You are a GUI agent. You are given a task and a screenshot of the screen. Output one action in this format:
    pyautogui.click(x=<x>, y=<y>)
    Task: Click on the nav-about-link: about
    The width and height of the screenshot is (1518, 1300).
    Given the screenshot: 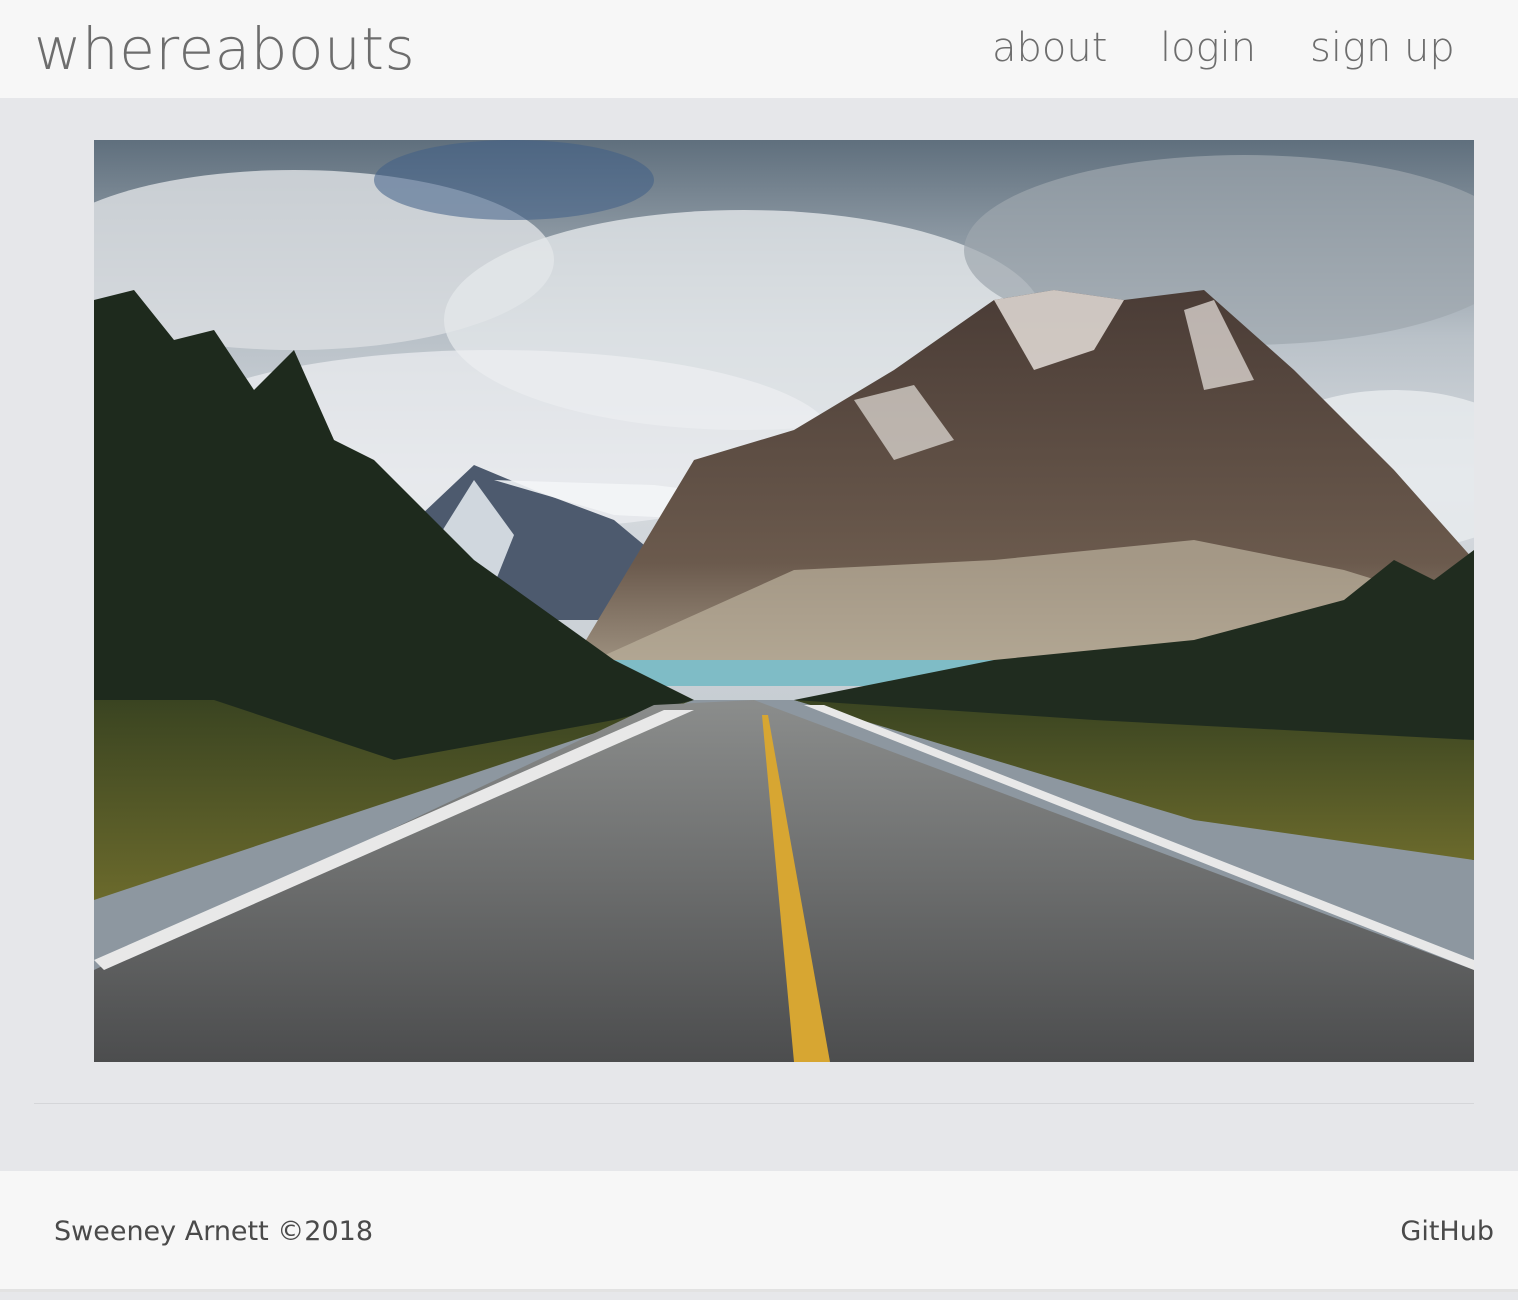 What is the action you would take?
    pyautogui.click(x=1049, y=48)
    